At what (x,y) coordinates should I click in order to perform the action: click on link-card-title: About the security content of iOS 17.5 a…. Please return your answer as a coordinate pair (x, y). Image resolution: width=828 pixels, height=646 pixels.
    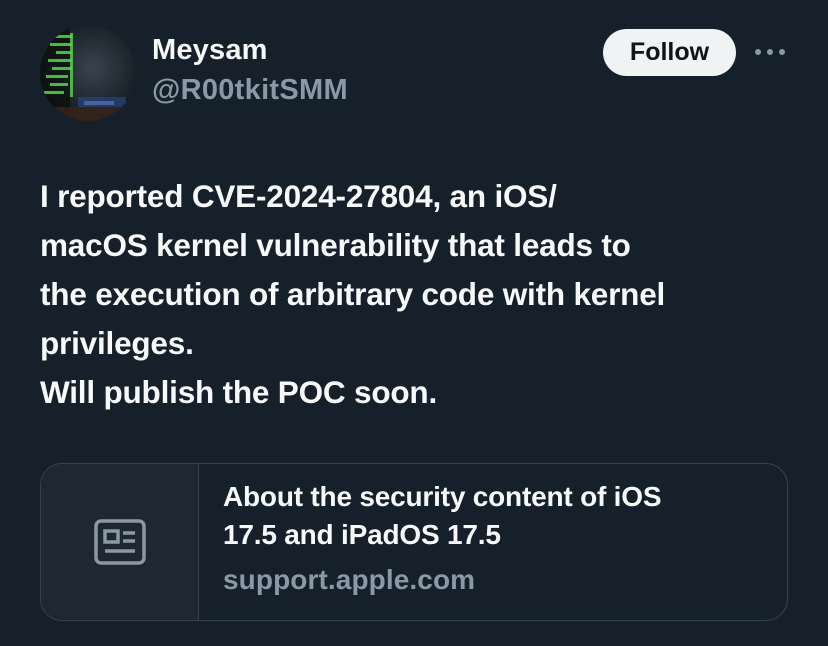
    Looking at the image, I should click on (495, 516).